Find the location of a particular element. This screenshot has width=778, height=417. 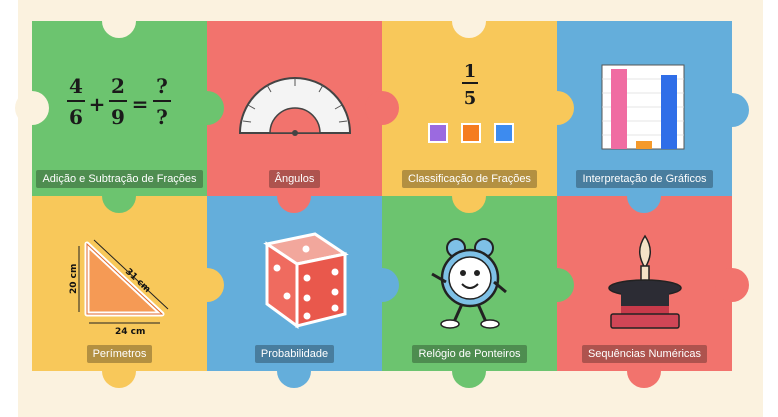

svg-text: 24 cm is located at coordinates (130, 332).